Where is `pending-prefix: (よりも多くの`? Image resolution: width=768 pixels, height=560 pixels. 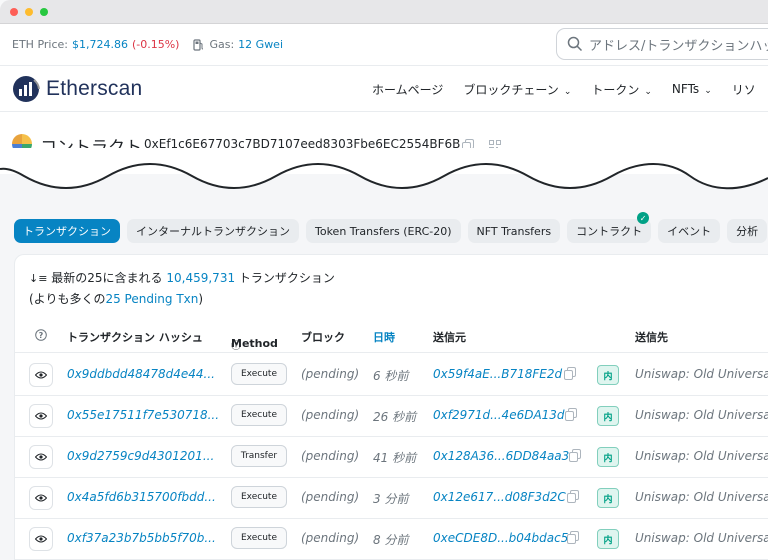 pending-prefix: (よりも多くの is located at coordinates (67, 299).